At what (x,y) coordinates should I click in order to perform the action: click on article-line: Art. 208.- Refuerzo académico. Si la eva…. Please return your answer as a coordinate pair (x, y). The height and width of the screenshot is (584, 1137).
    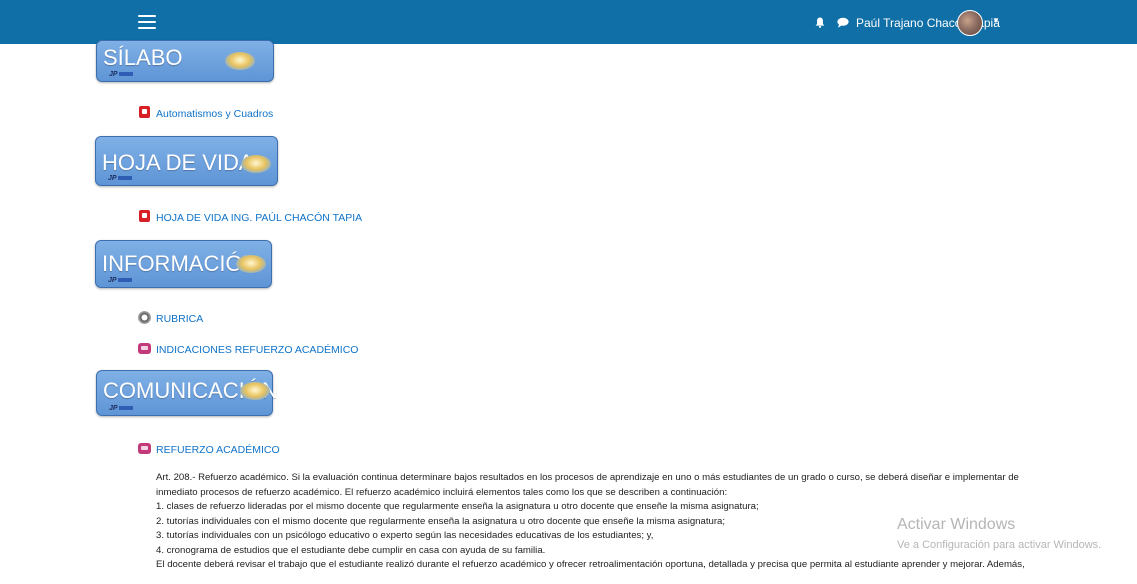
    Looking at the image, I should click on (587, 477).